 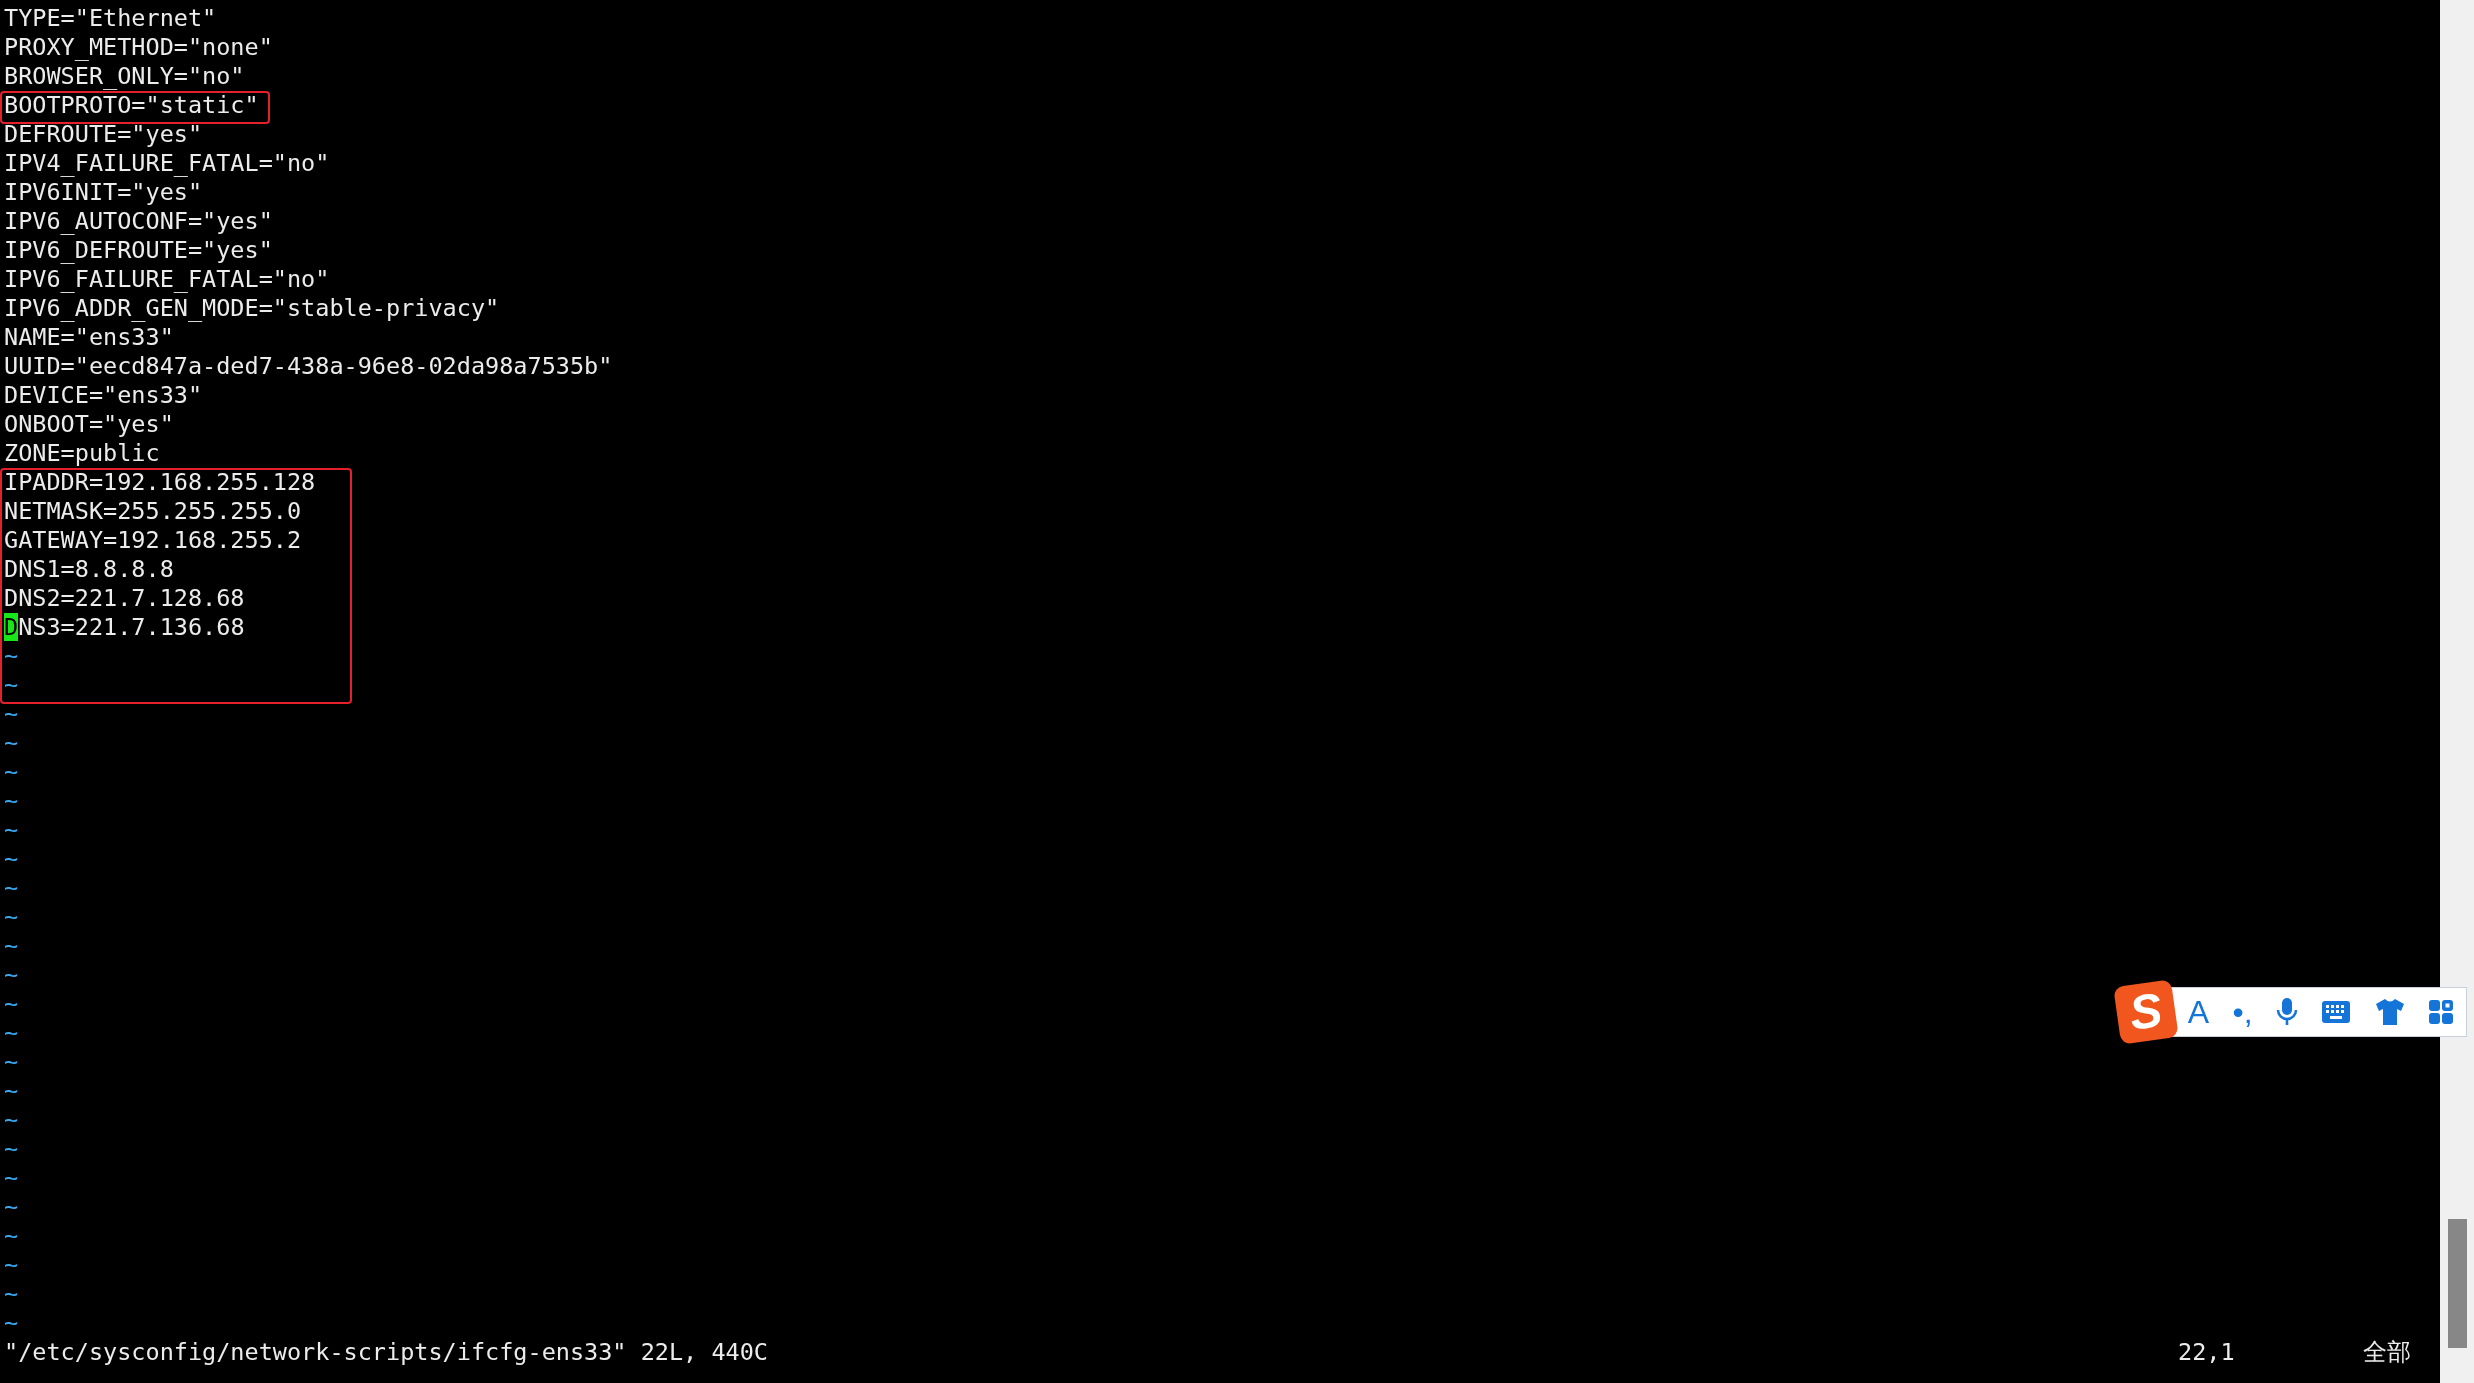 What do you see at coordinates (138, 250) in the screenshot?
I see `code-line: IPV6_DEFROUTE="yes"` at bounding box center [138, 250].